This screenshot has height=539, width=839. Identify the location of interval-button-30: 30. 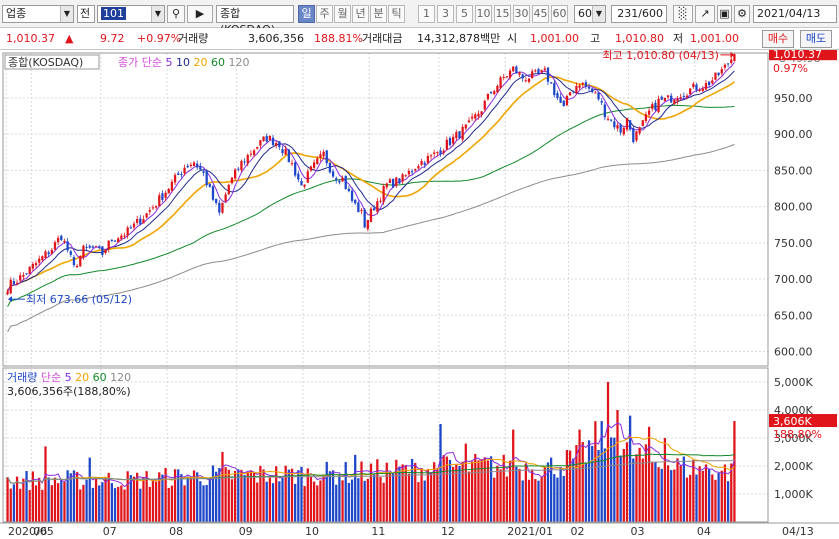
(521, 14).